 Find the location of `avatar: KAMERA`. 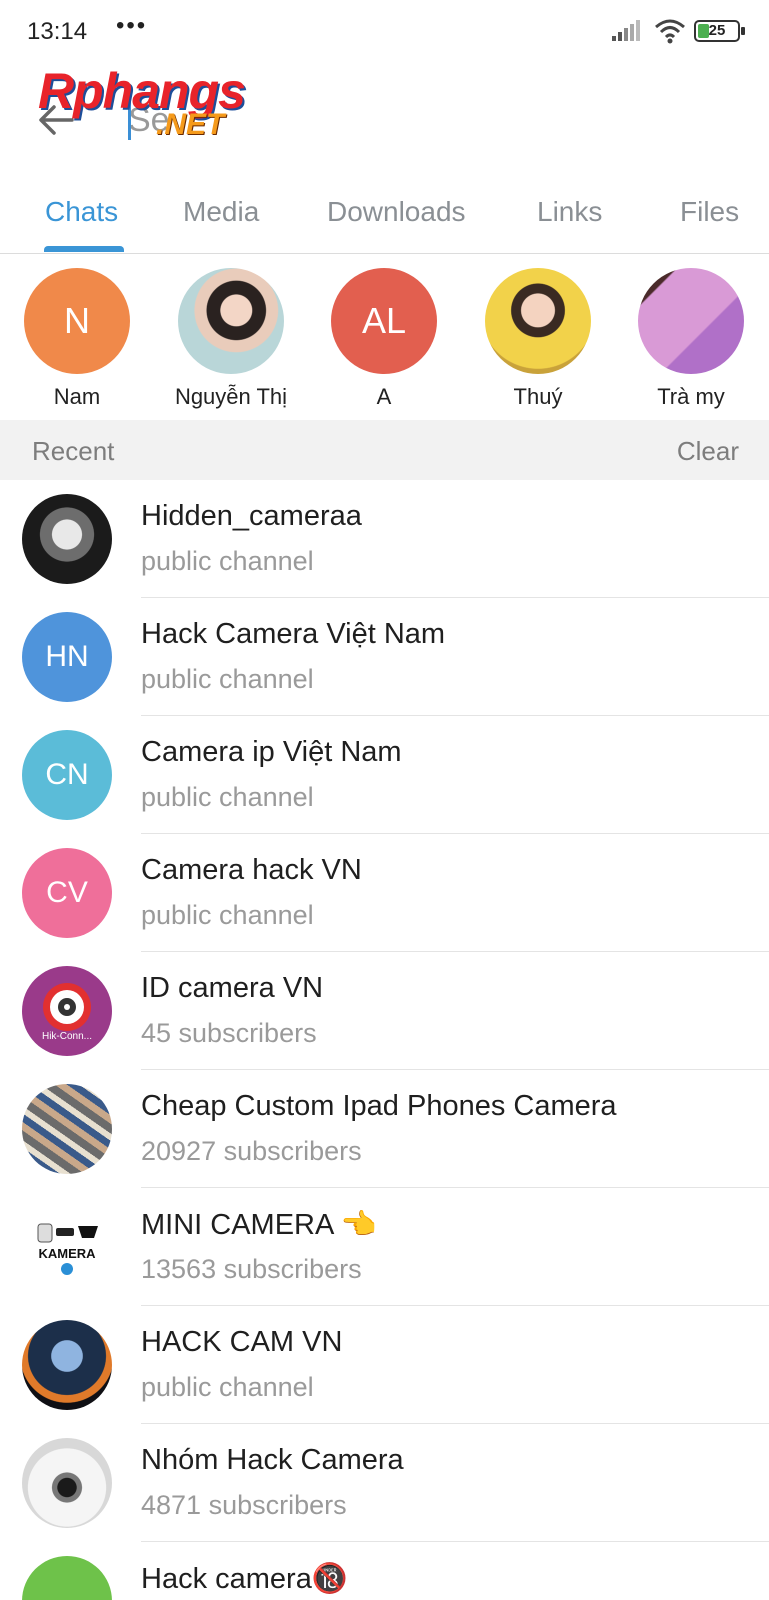

avatar: KAMERA is located at coordinates (67, 1247).